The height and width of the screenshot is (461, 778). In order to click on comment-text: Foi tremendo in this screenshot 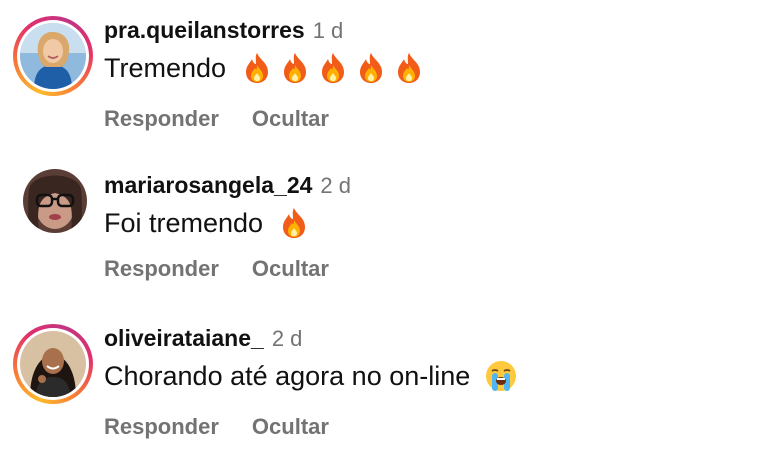, I will do `click(207, 223)`.